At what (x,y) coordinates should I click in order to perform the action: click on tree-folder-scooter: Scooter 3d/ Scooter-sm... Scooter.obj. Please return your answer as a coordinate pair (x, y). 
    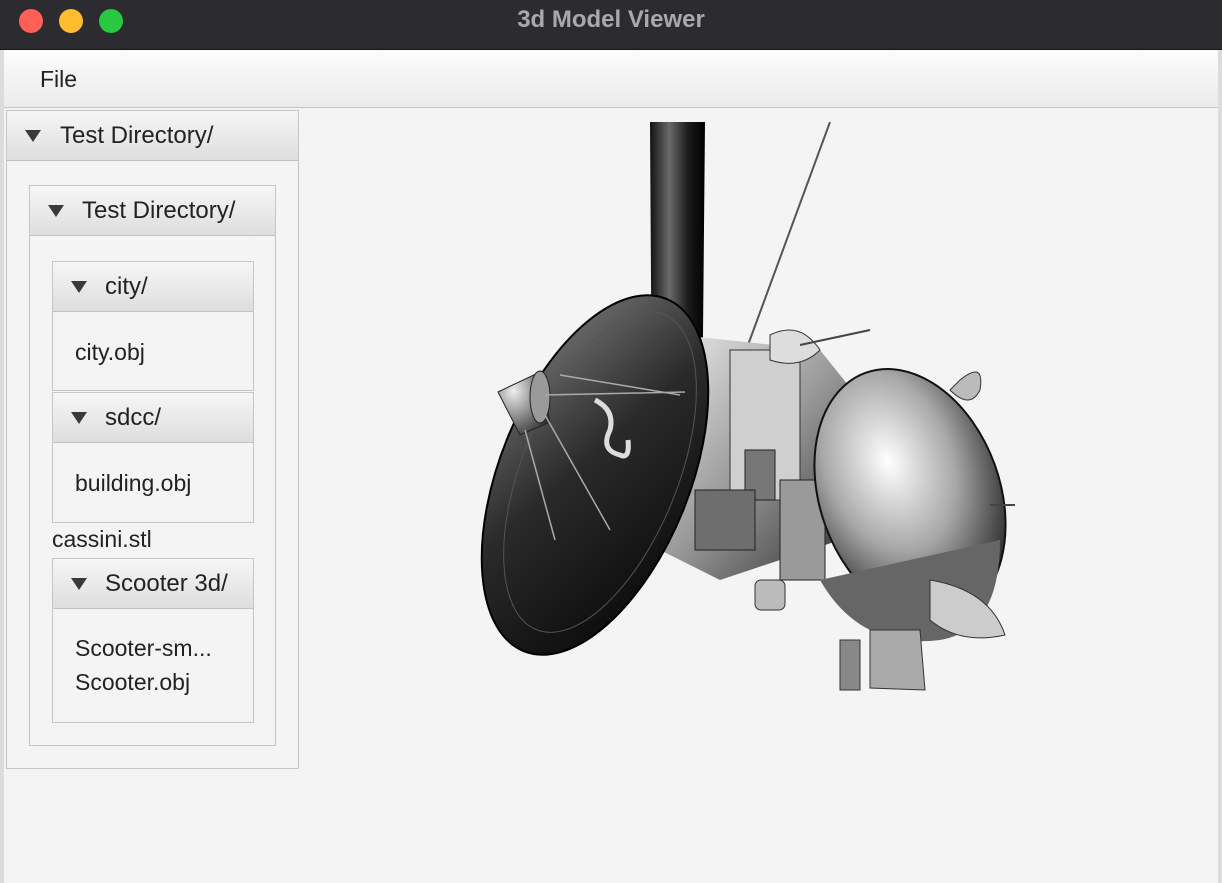
    Looking at the image, I should click on (153, 640).